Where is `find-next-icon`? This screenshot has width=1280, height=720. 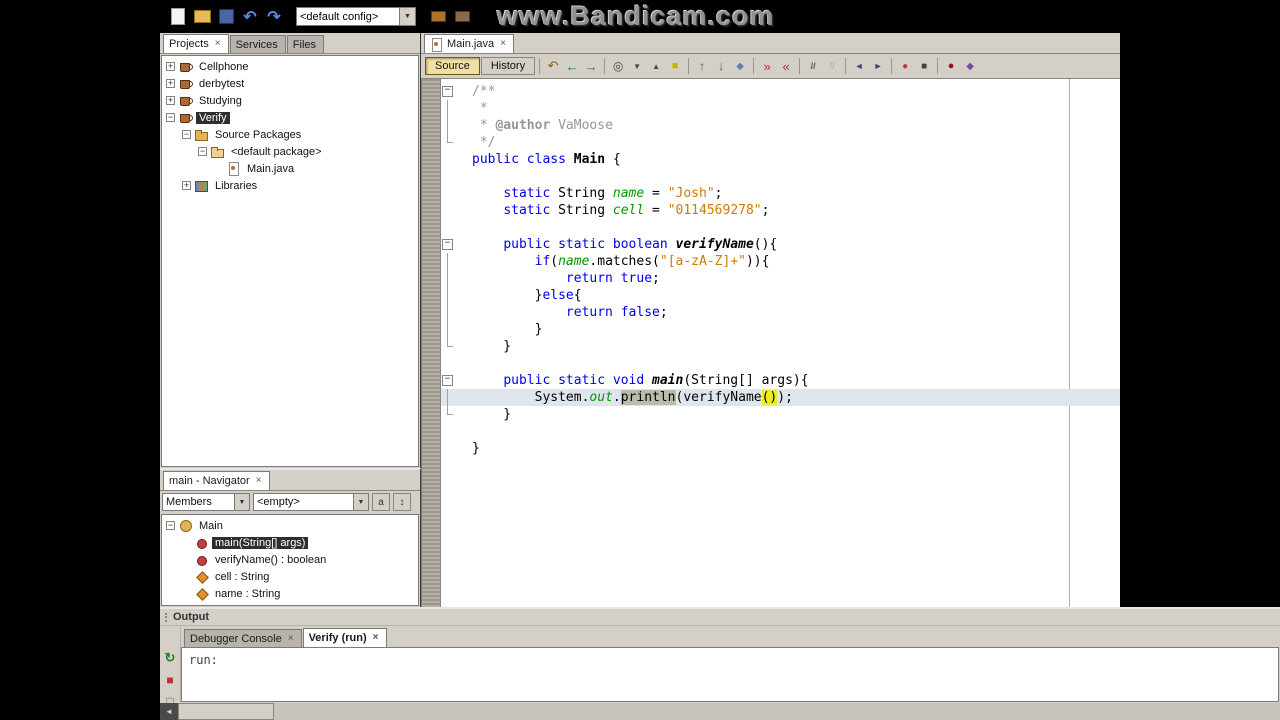 find-next-icon is located at coordinates (637, 66).